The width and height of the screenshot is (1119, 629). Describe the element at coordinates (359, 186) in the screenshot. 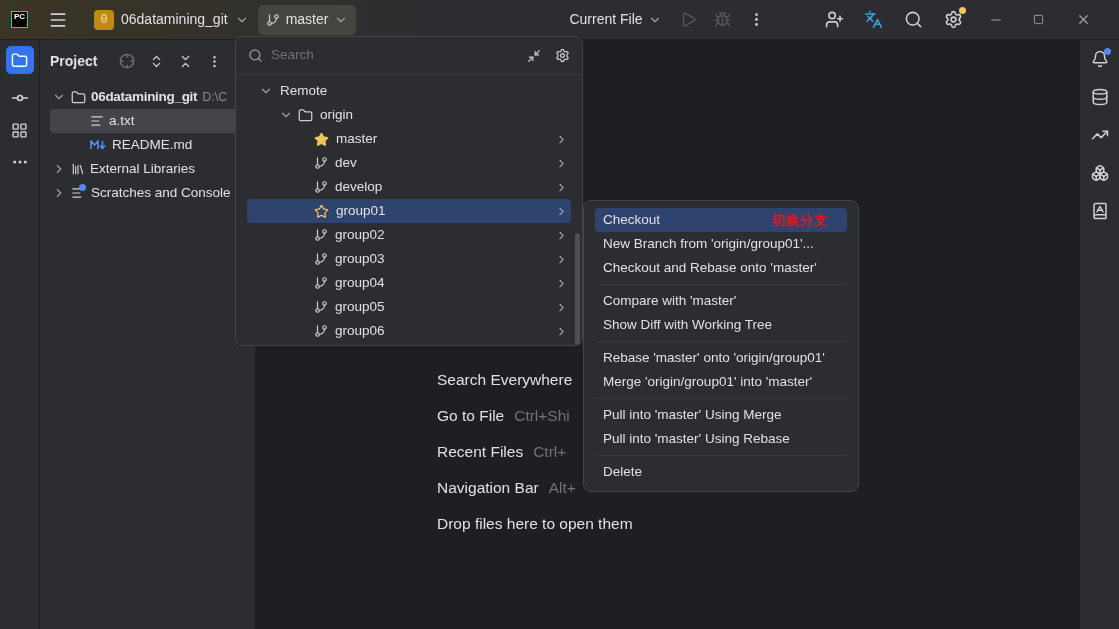

I see `branch-label: develop` at that location.